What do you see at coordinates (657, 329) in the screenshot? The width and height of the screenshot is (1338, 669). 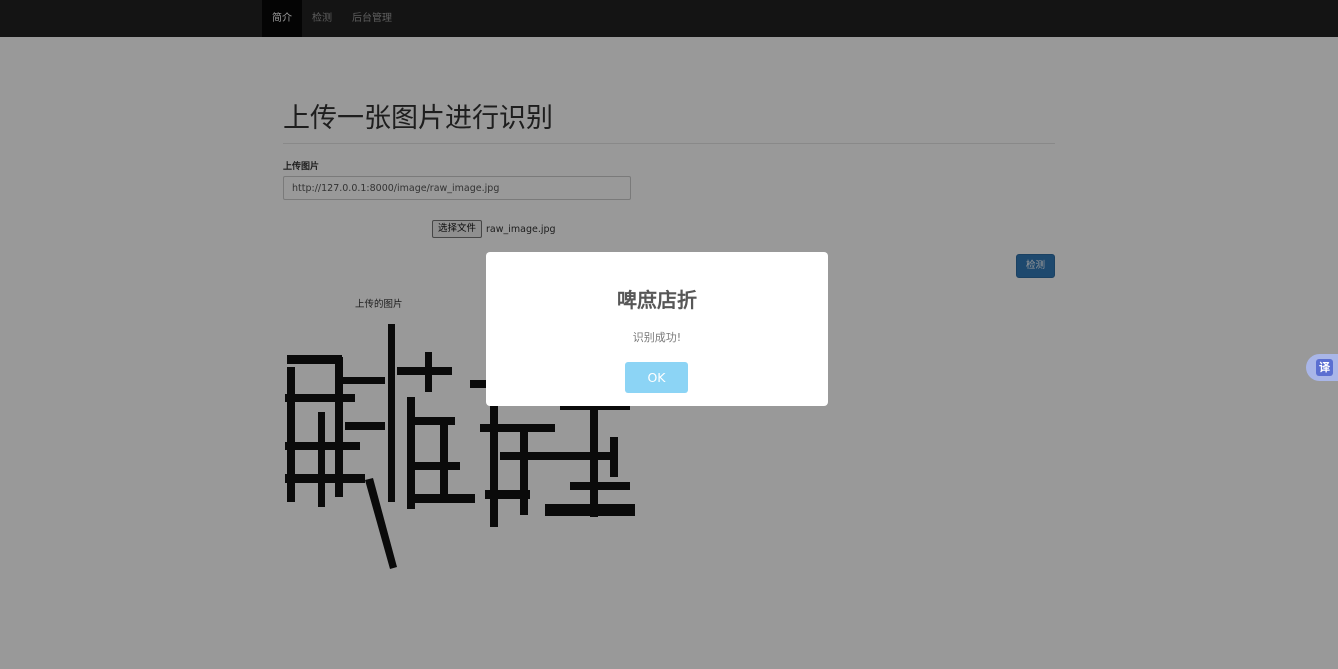 I see `result-modal: 啤庶店折 识别成功! OK` at bounding box center [657, 329].